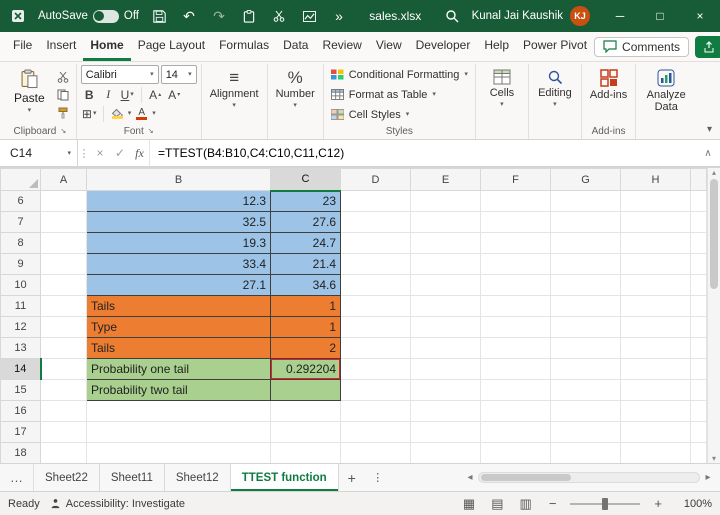  I want to click on page-break-view-button: ▥, so click(526, 504).